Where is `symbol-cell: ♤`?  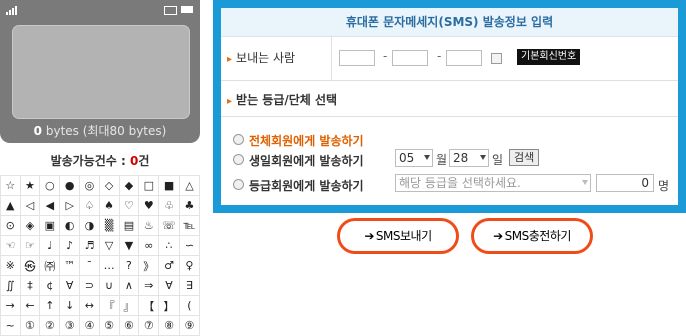 symbol-cell: ♤ is located at coordinates (89, 205).